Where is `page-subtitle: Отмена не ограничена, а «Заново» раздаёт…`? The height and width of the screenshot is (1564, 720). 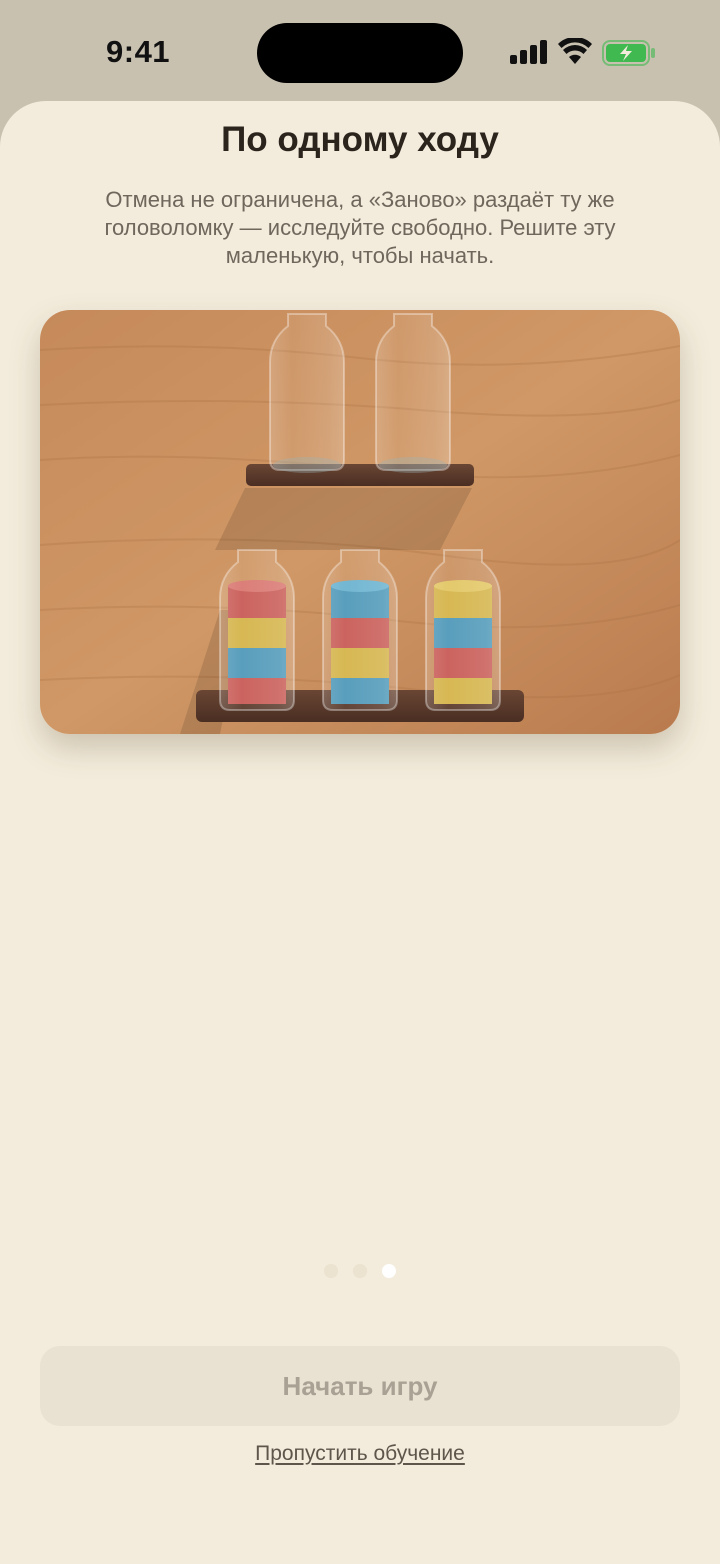
page-subtitle: Отмена не ограничена, а «Заново» раздаёт… is located at coordinates (360, 227).